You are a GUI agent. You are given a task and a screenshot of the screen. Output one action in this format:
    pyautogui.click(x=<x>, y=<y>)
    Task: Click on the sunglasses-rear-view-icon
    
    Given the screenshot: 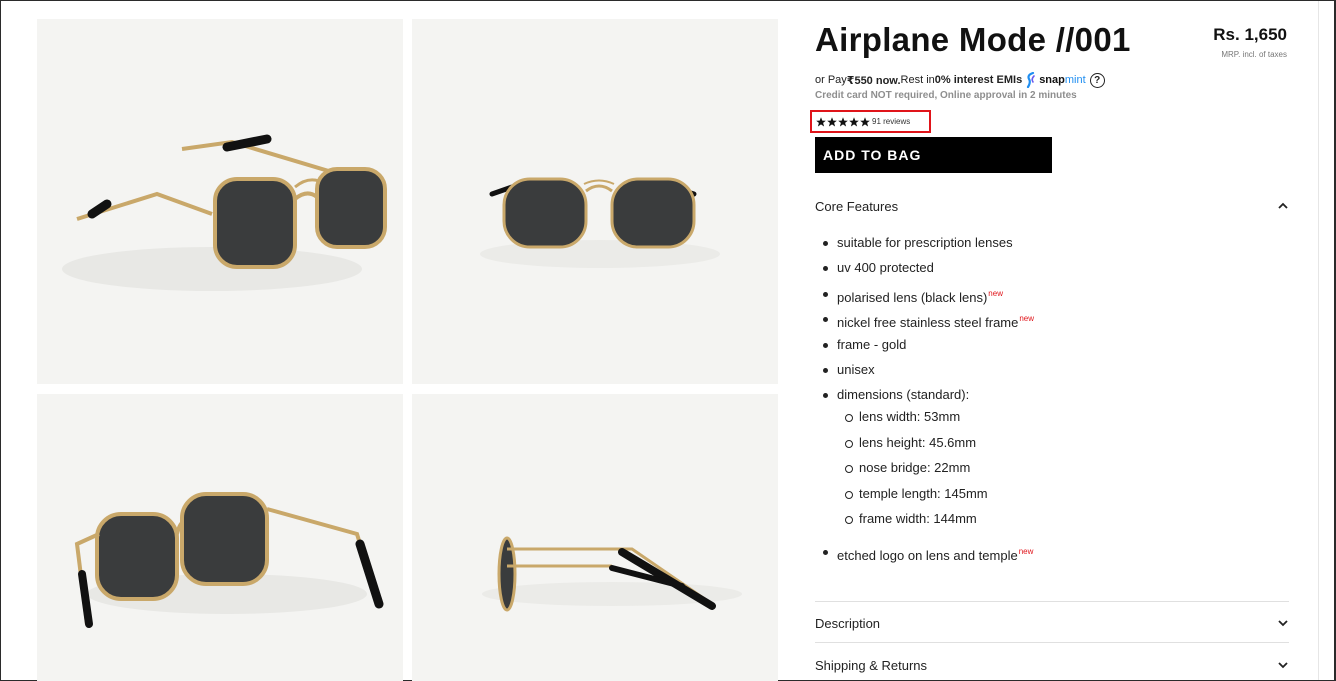 What is the action you would take?
    pyautogui.click(x=229, y=560)
    